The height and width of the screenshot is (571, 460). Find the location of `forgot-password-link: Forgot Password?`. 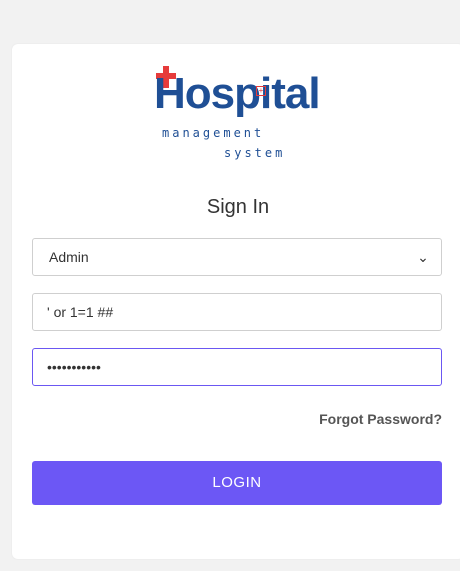

forgot-password-link: Forgot Password? is located at coordinates (380, 419).